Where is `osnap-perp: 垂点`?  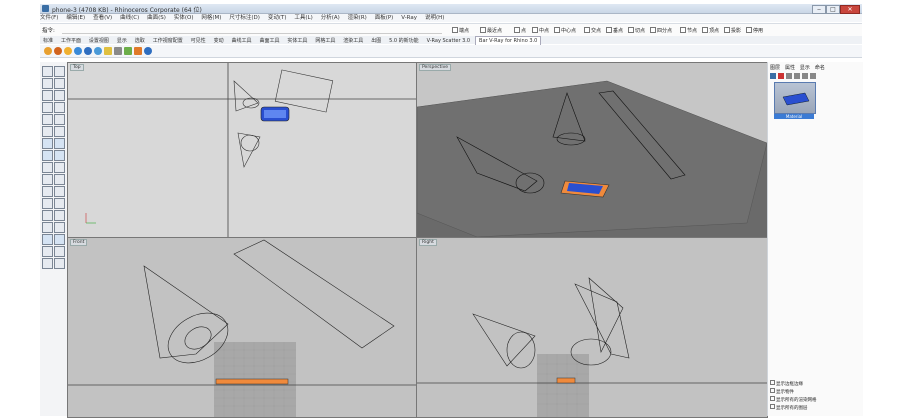
osnap-perp: 垂点 is located at coordinates (614, 30).